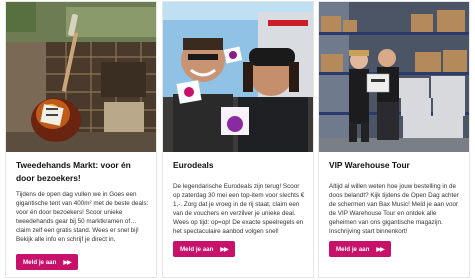 Image resolution: width=475 pixels, height=280 pixels. What do you see at coordinates (369, 165) in the screenshot?
I see `card-title: VIP Warehouse Tour` at bounding box center [369, 165].